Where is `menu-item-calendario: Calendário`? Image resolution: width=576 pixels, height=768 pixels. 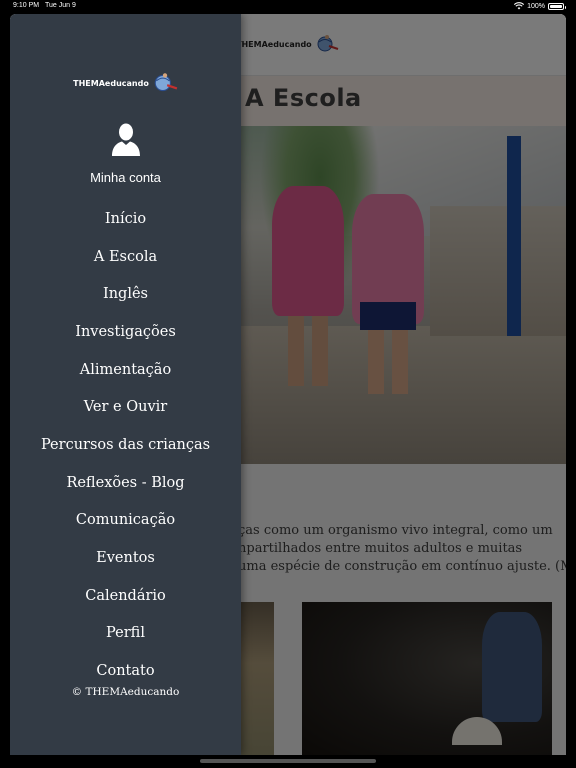 menu-item-calendario: Calendário is located at coordinates (125, 596).